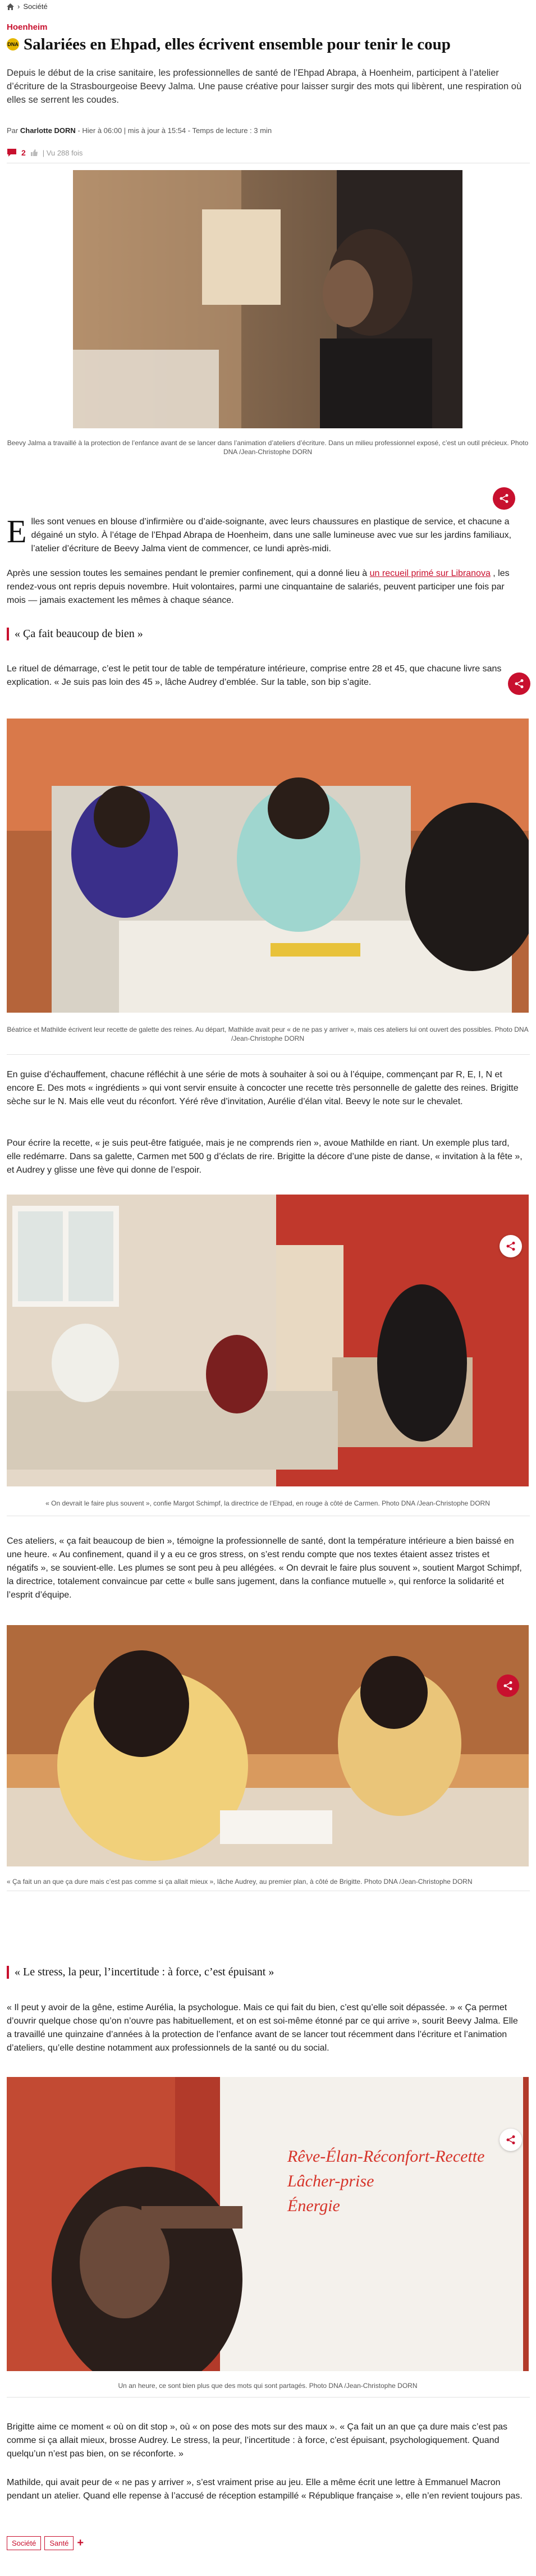 This screenshot has height=2576, width=536. What do you see at coordinates (75, 634) in the screenshot?
I see `section-heading: « Ça fait beaucoup de bien »` at bounding box center [75, 634].